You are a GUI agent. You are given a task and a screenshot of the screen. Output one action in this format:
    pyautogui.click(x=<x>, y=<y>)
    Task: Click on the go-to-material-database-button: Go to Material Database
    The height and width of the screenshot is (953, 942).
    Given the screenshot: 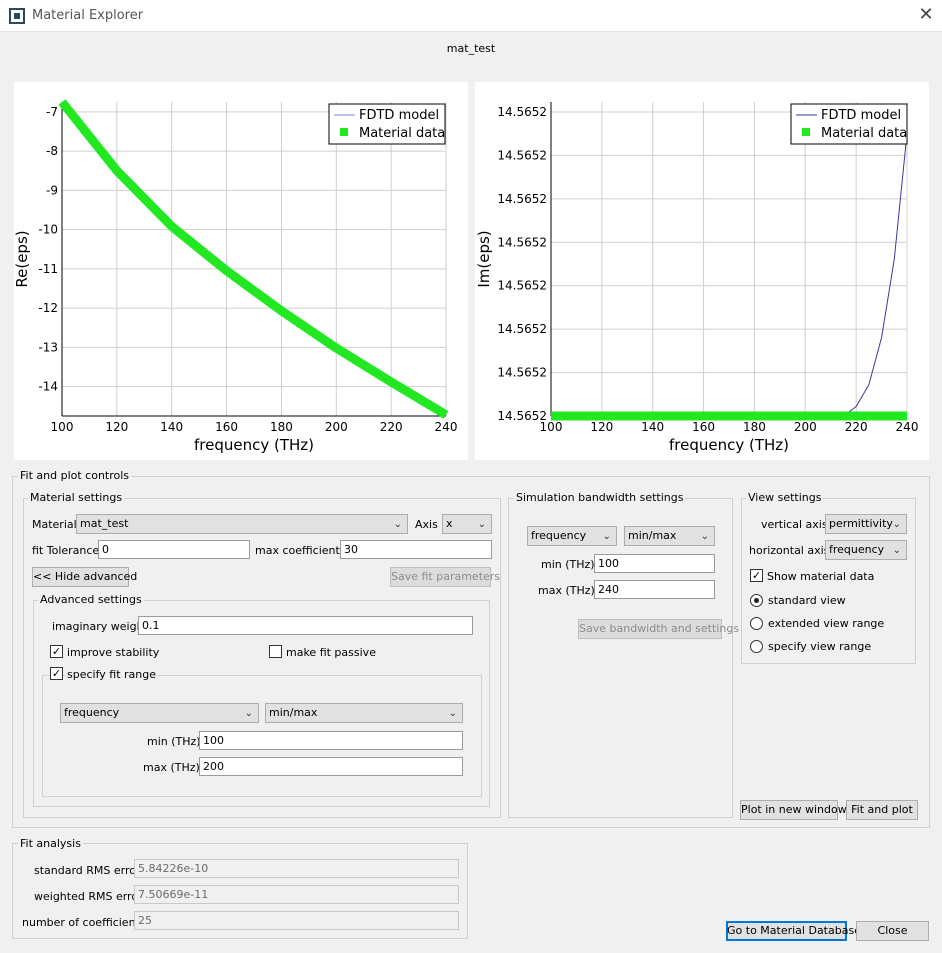 What is the action you would take?
    pyautogui.click(x=793, y=931)
    